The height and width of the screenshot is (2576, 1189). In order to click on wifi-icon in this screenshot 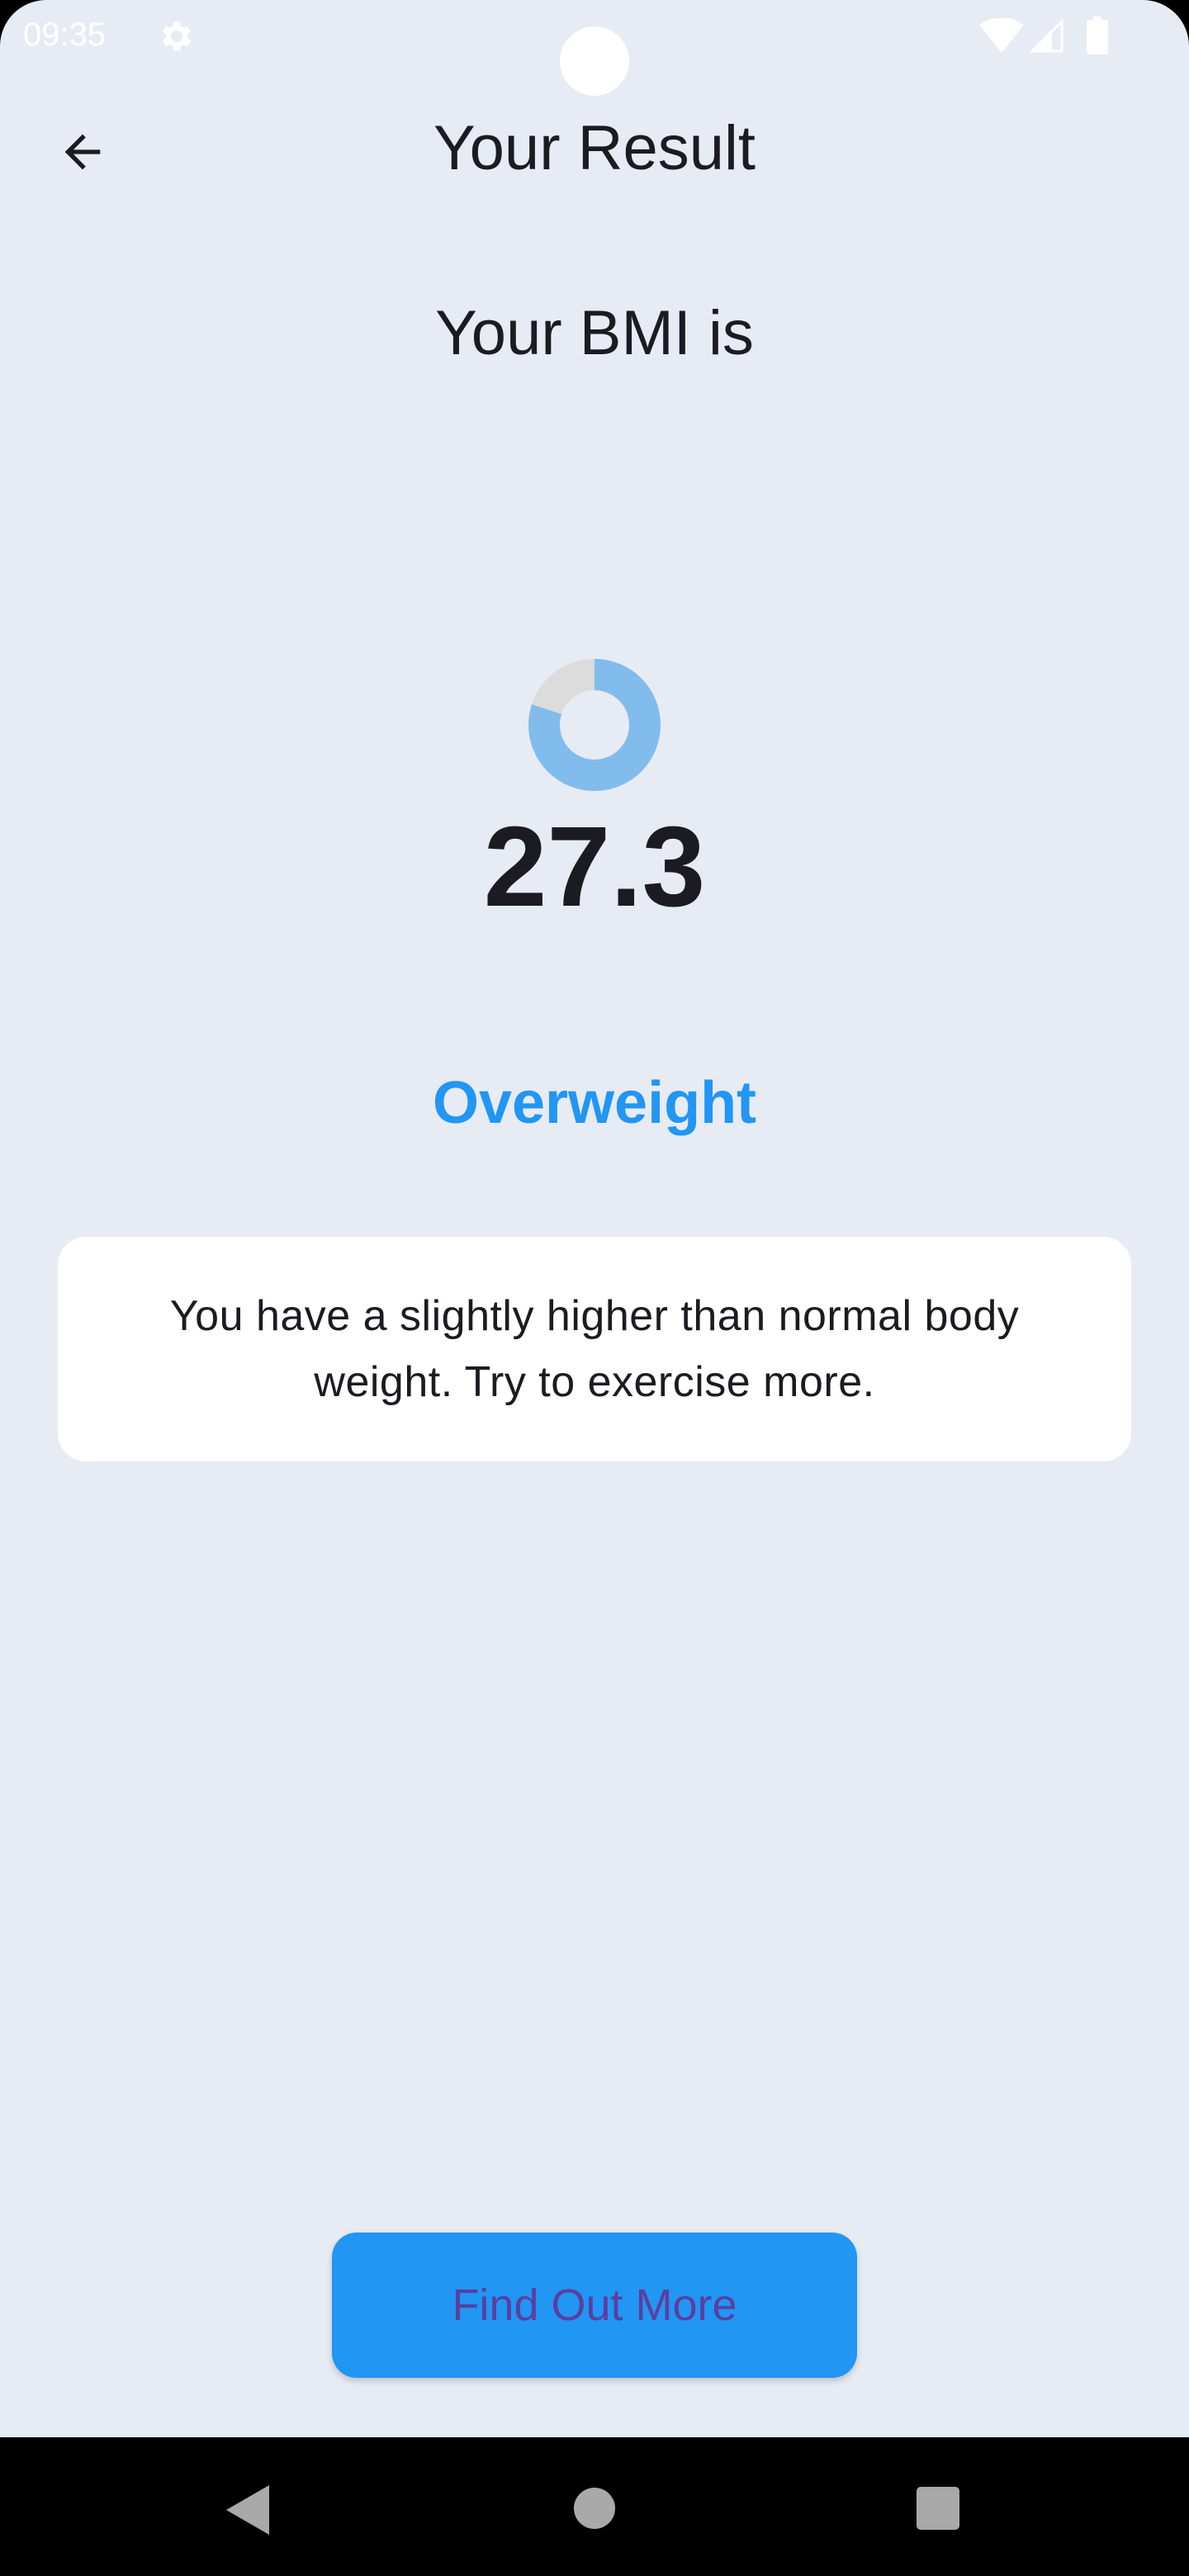, I will do `click(1001, 35)`.